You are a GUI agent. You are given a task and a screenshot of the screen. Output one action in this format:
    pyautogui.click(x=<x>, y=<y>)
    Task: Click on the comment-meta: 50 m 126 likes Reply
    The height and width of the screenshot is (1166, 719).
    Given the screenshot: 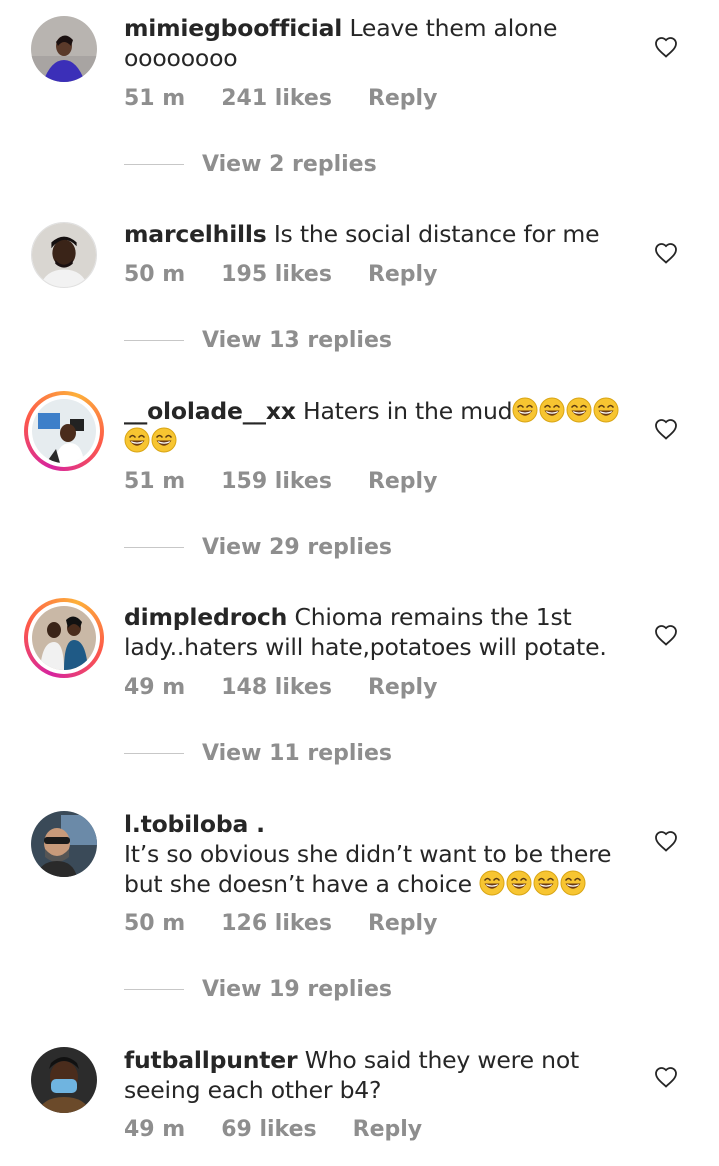 What is the action you would take?
    pyautogui.click(x=298, y=923)
    